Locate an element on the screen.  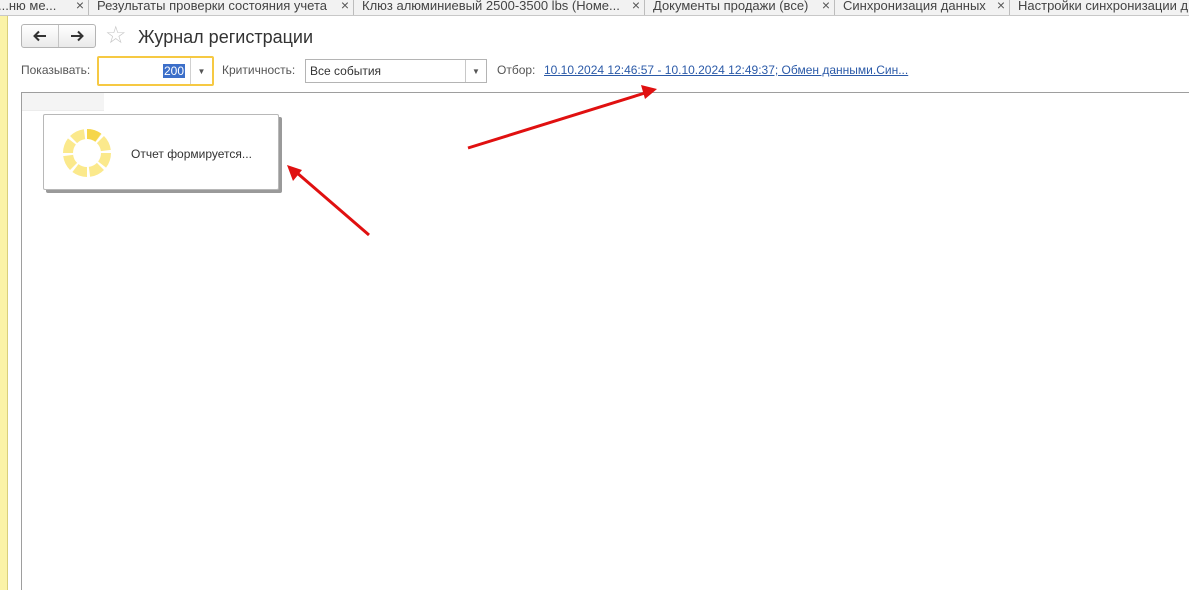
tab-label: Результаты проверки состояния учета is located at coordinates (212, 6).